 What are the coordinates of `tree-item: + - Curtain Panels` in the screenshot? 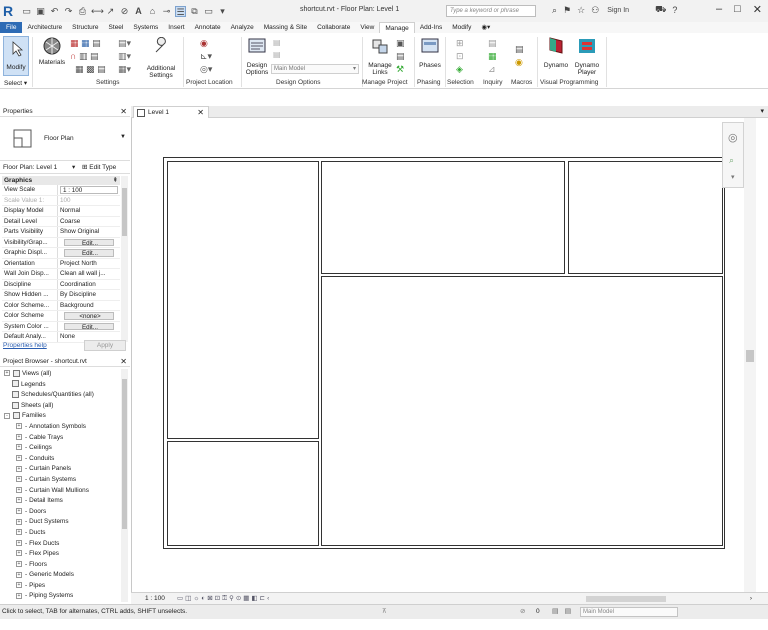 It's located at (61, 469).